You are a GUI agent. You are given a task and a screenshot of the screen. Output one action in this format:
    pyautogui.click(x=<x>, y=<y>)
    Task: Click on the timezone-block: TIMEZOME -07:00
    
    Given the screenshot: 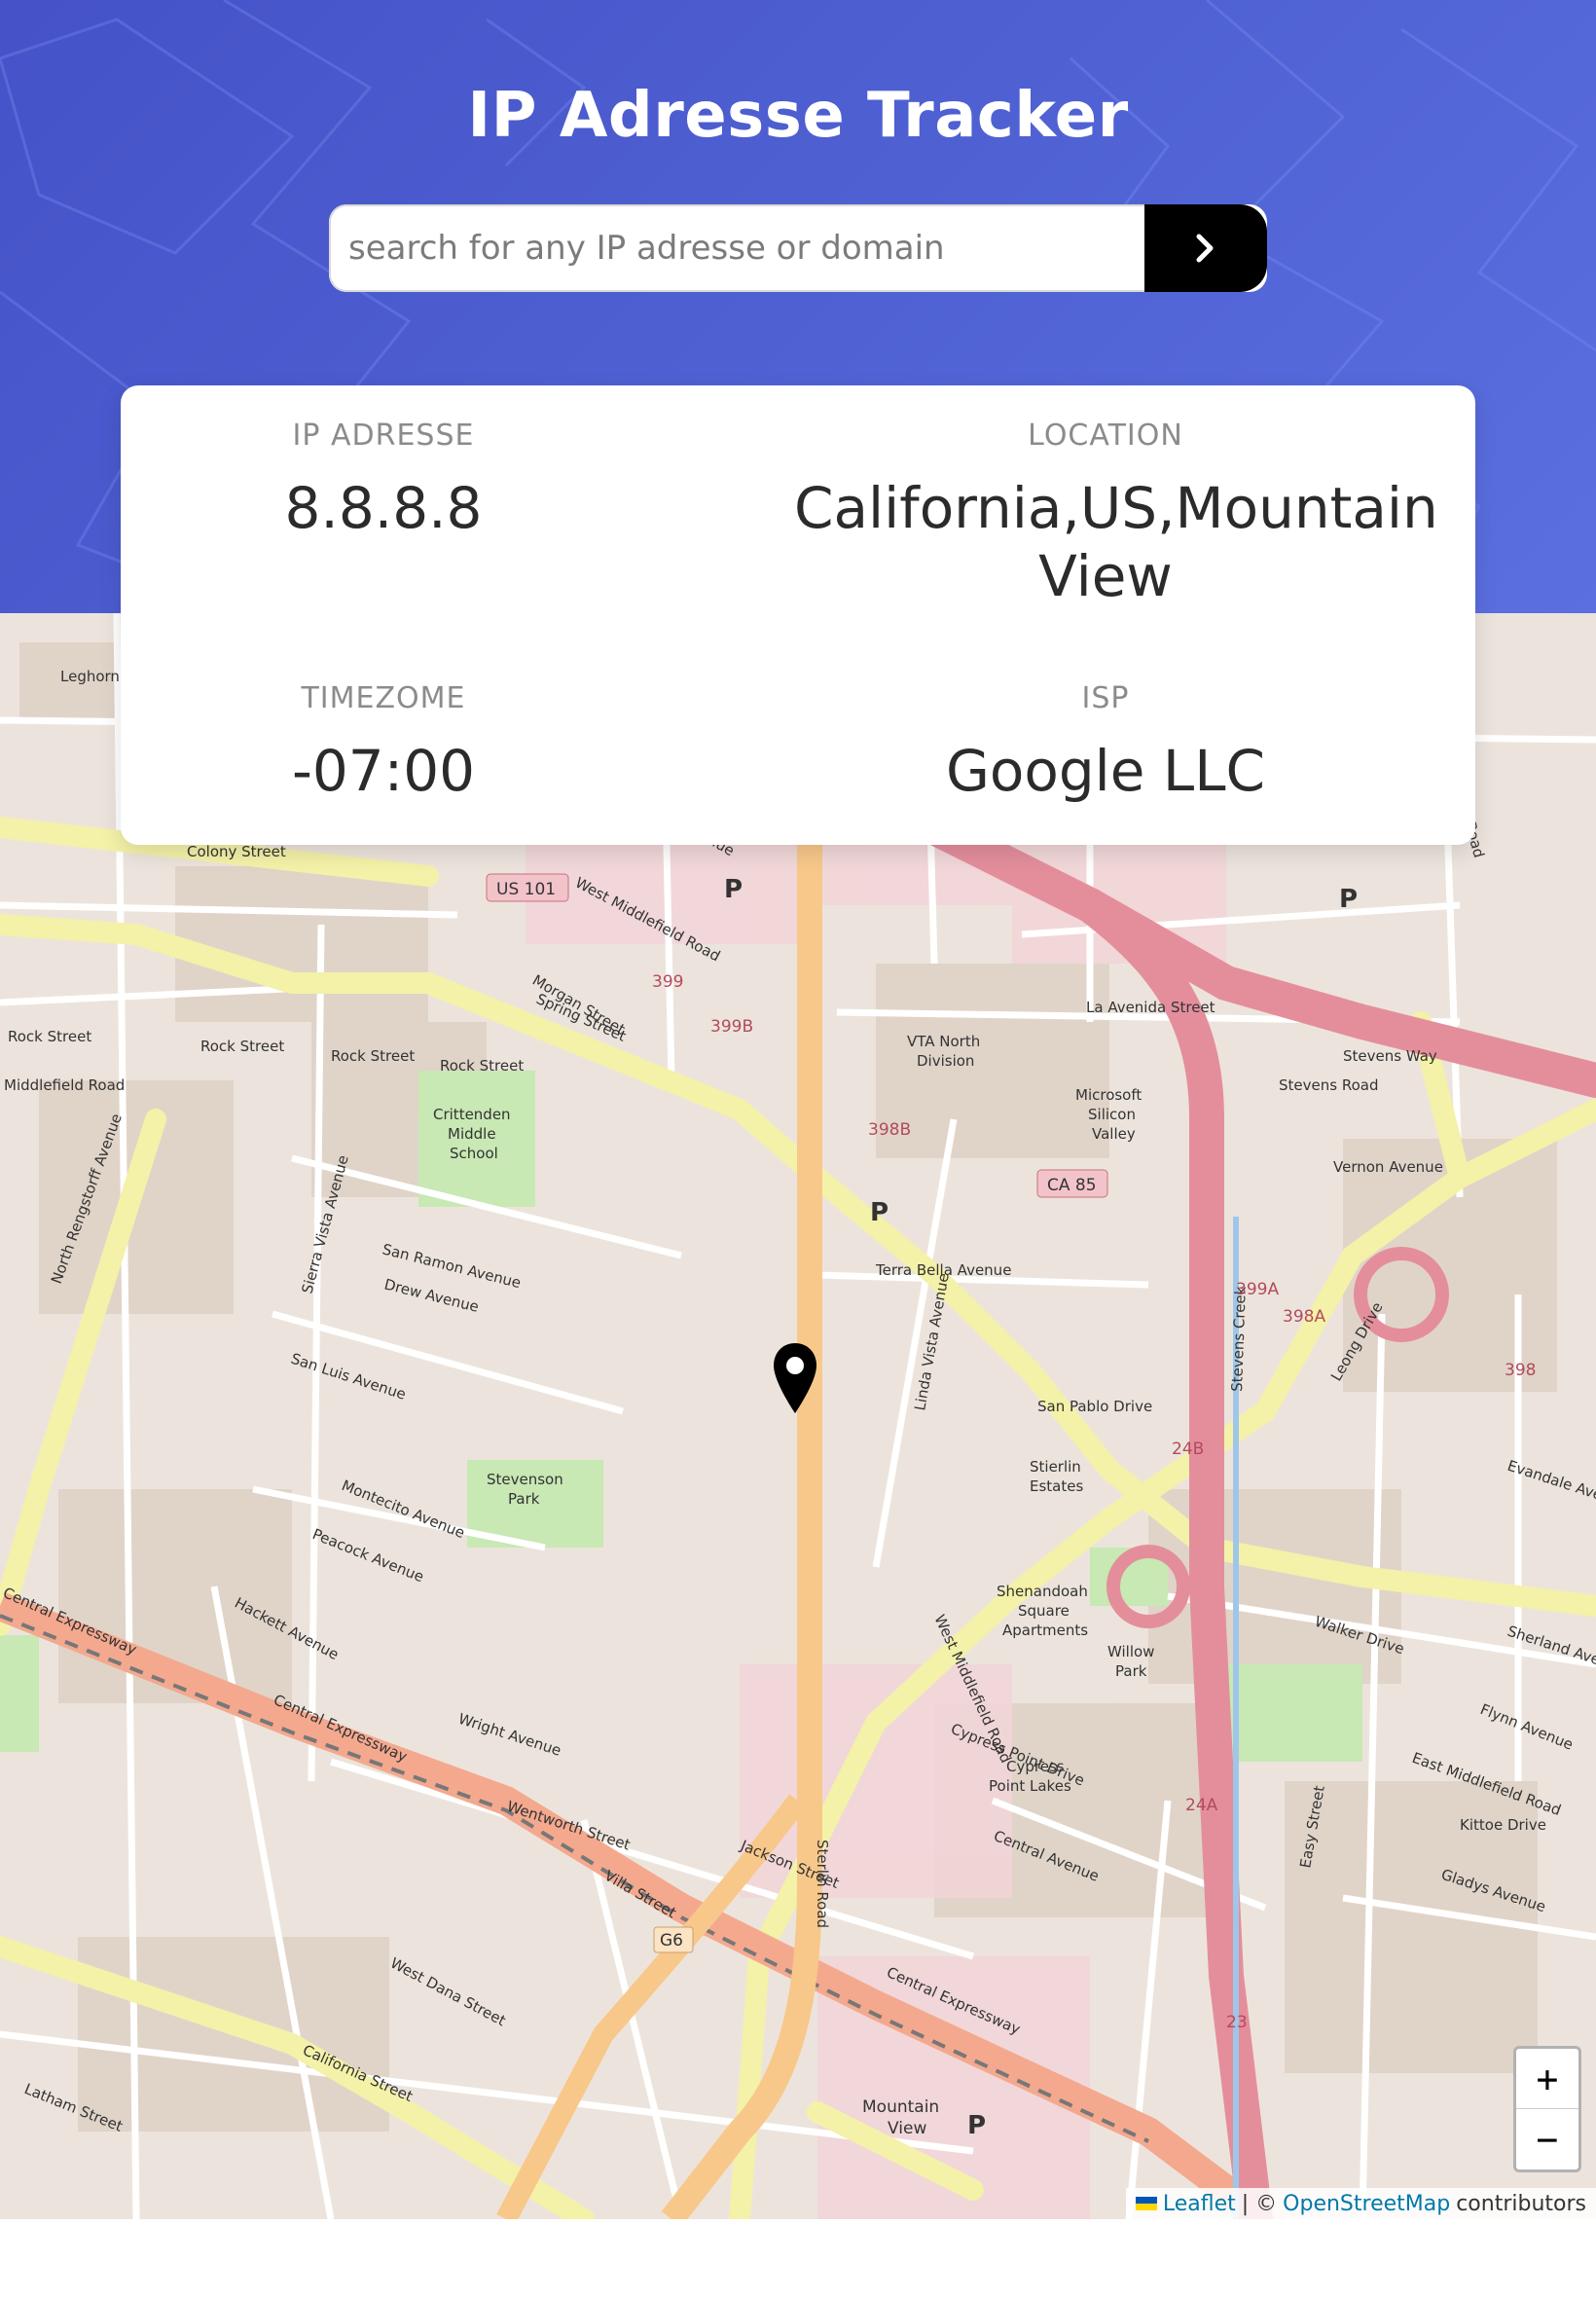 What is the action you would take?
    pyautogui.click(x=383, y=743)
    